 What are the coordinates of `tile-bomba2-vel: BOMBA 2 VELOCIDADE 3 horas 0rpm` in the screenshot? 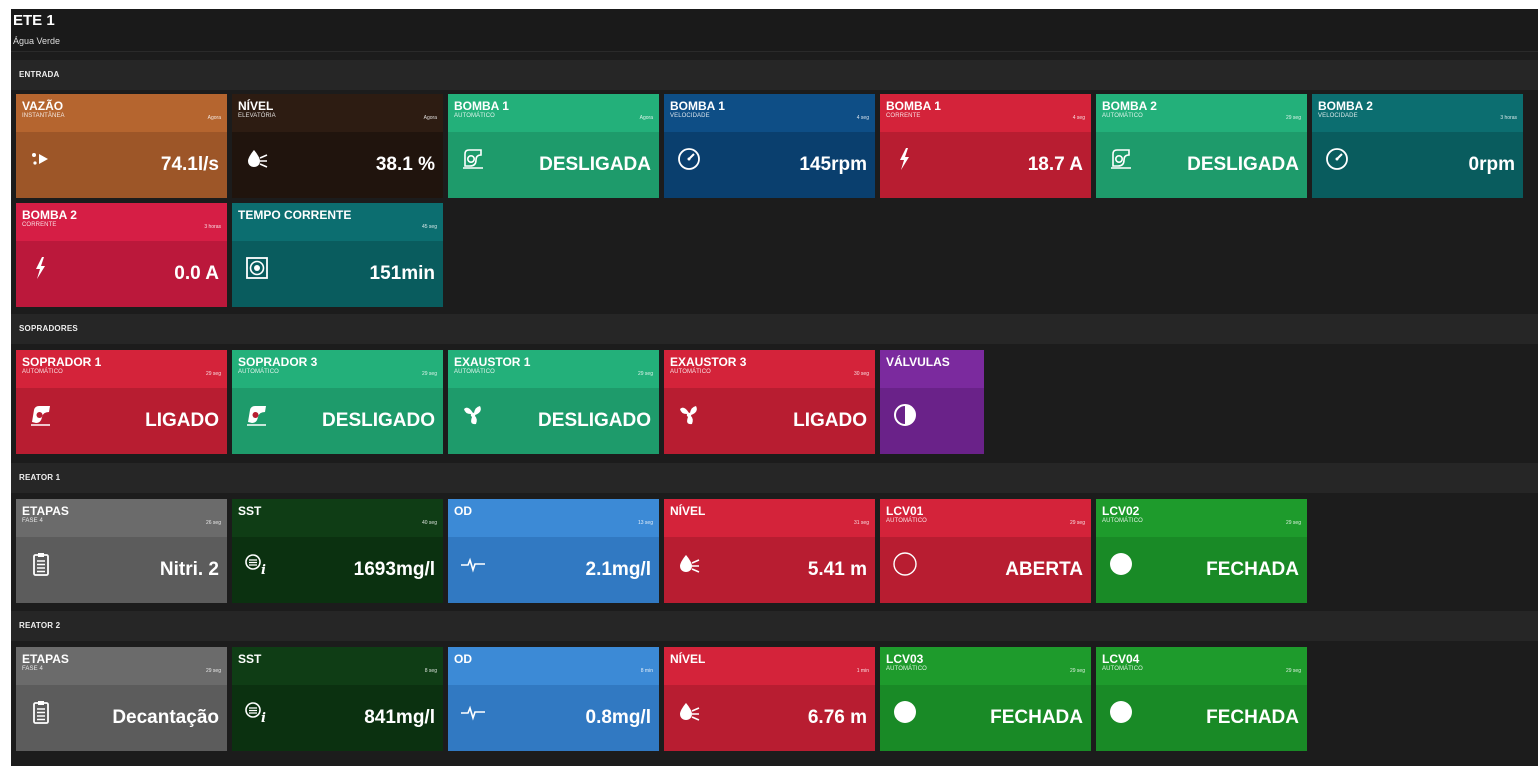 It's located at (1417, 146).